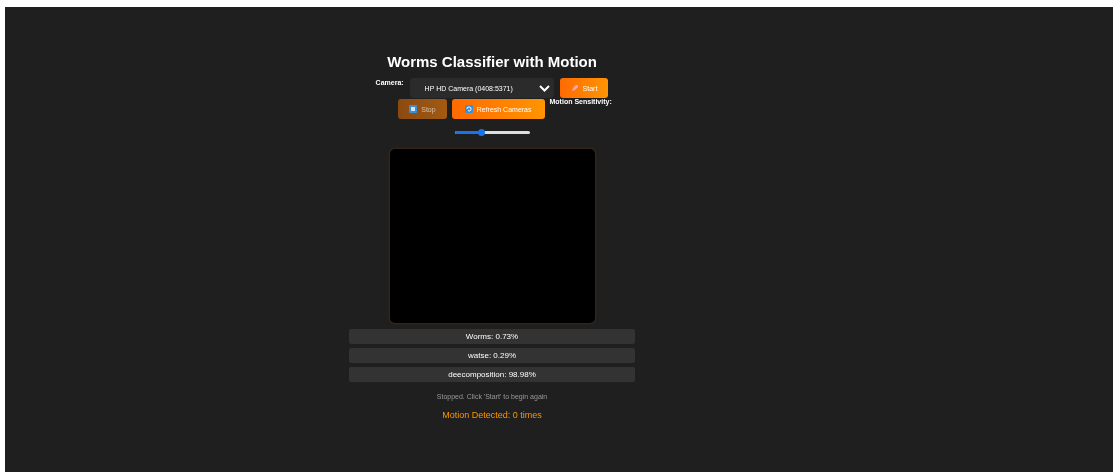 The height and width of the screenshot is (472, 1117). What do you see at coordinates (492, 374) in the screenshot?
I see `prediction-bar: deecomposition: 98.98%` at bounding box center [492, 374].